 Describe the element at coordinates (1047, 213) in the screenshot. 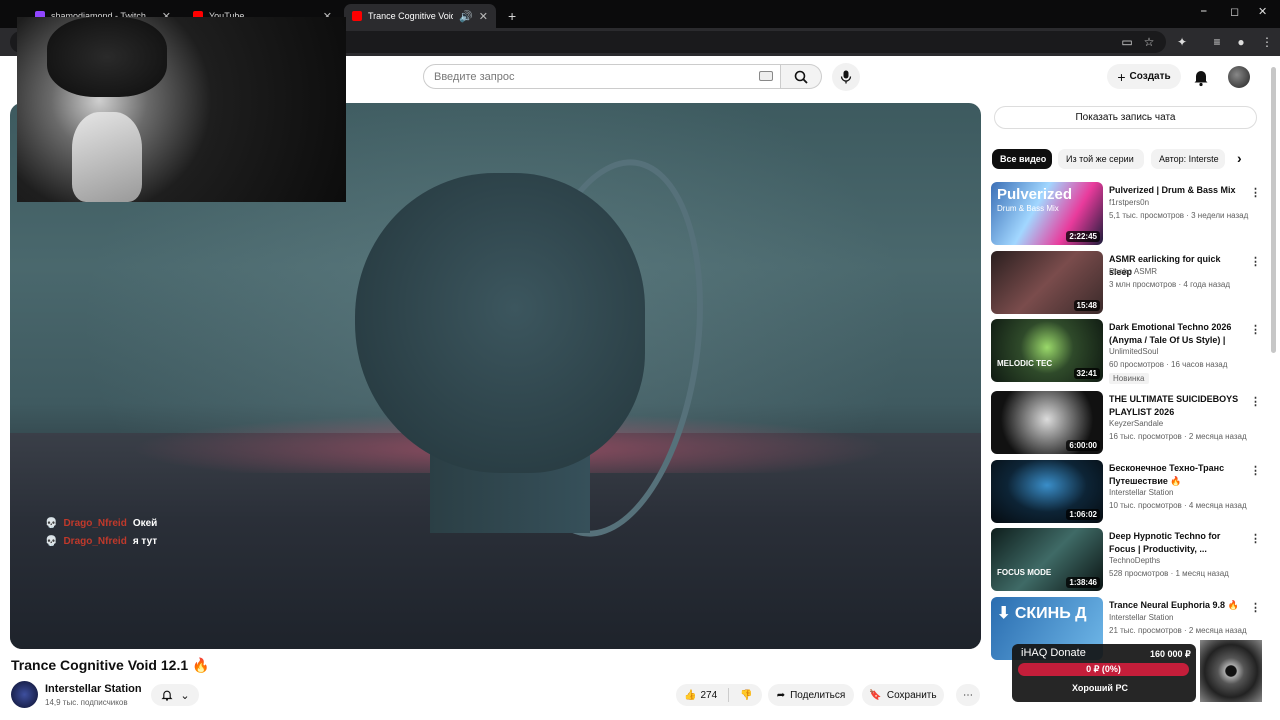

I see `video-thumbnail: Pulverized Drum & Bass Mix 2:22:45` at that location.